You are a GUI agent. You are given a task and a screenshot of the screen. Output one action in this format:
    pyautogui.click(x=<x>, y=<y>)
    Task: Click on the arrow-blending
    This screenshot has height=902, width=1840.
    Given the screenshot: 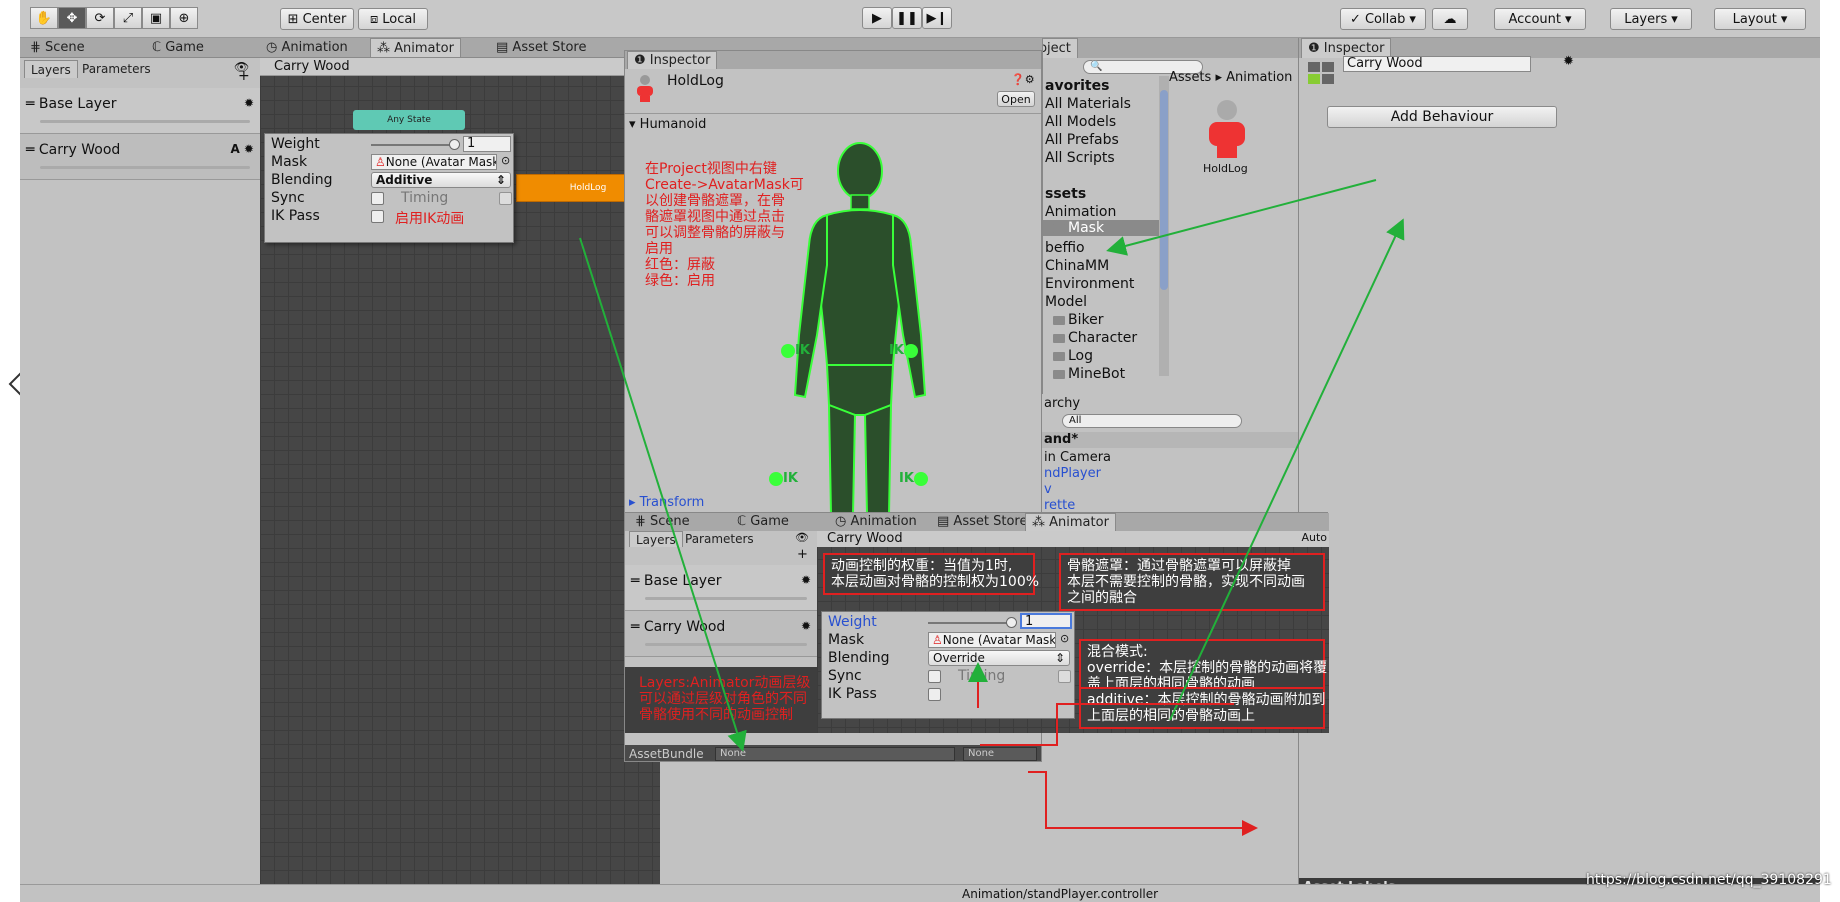 What is the action you would take?
    pyautogui.click(x=1143, y=803)
    